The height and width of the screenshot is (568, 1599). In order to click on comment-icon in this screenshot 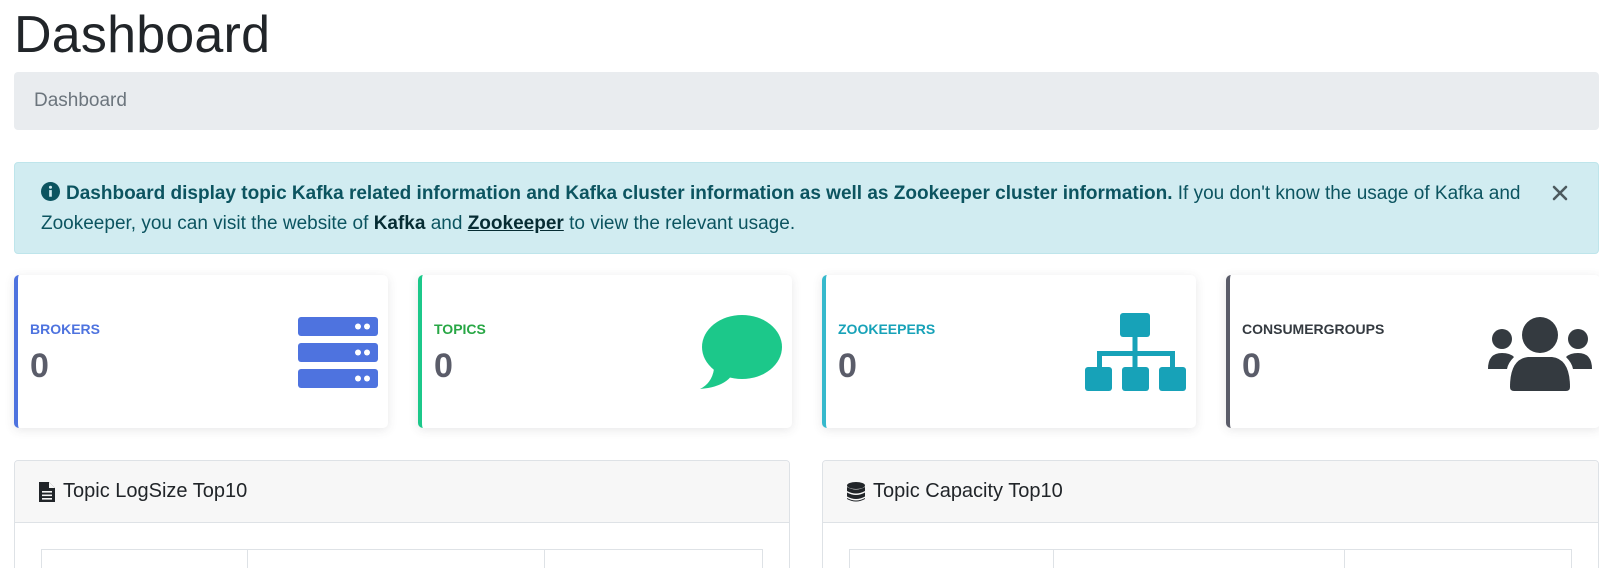, I will do `click(741, 352)`.